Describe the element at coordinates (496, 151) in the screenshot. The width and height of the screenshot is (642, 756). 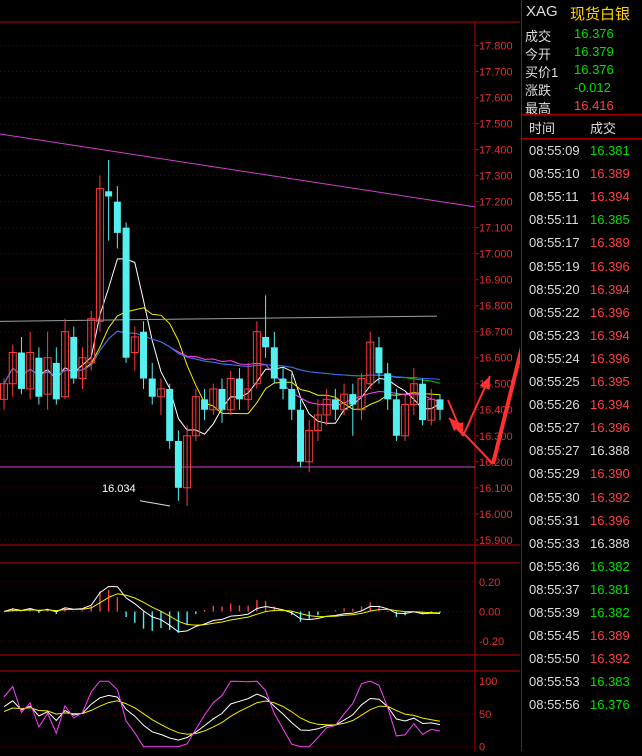
I see `price-tick-label: 17.400` at that location.